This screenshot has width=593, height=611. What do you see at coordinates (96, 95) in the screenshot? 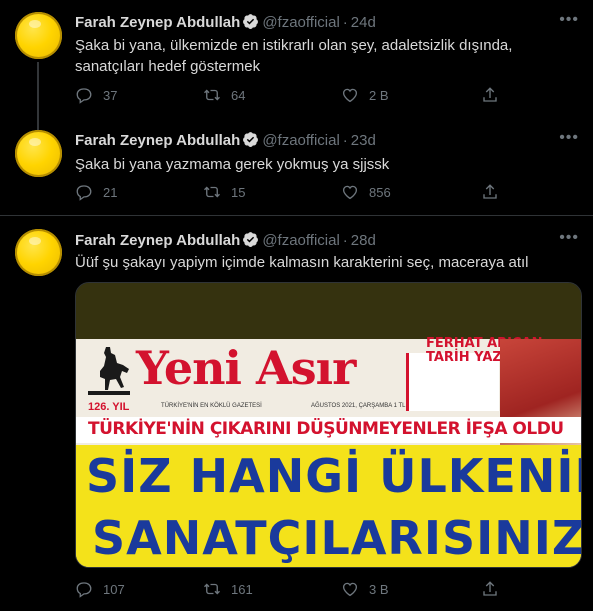
I see `reply-button: 37` at bounding box center [96, 95].